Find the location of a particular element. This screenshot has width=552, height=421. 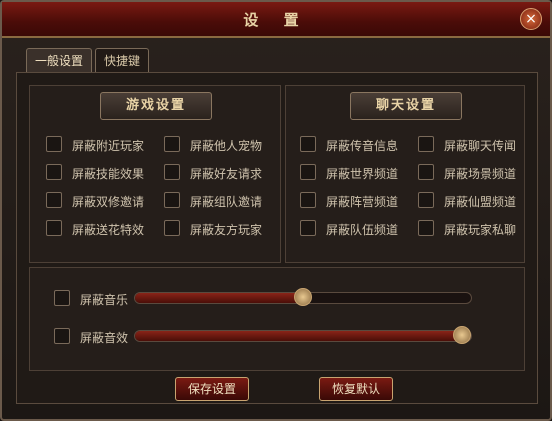

restore-defaults-button: 恢复默认 is located at coordinates (356, 389).